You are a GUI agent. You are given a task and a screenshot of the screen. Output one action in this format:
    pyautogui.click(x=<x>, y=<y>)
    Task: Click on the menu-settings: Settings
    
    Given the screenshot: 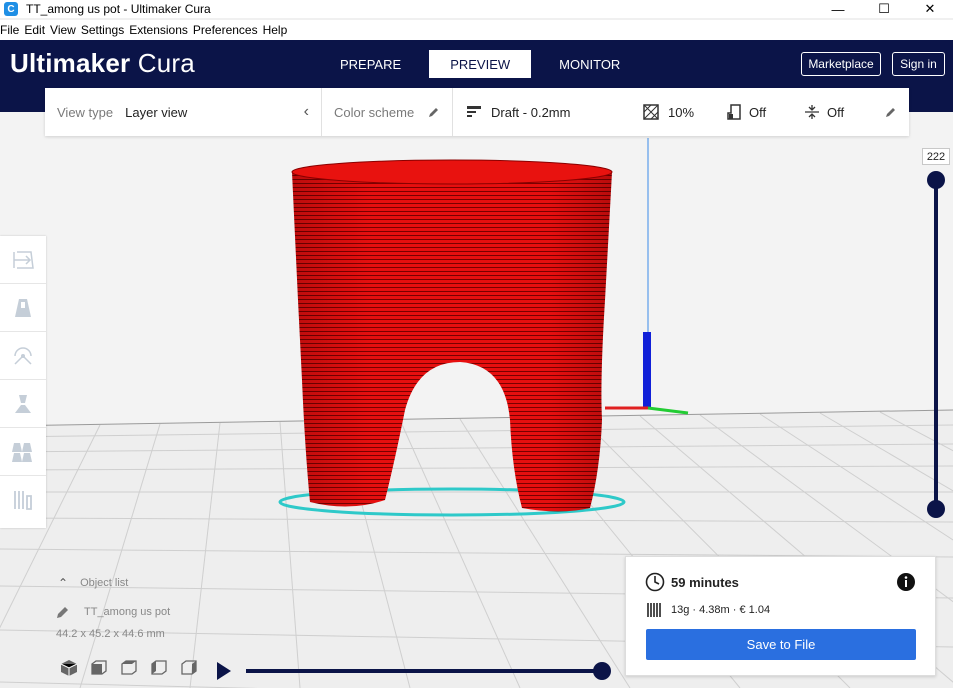 What is the action you would take?
    pyautogui.click(x=104, y=30)
    